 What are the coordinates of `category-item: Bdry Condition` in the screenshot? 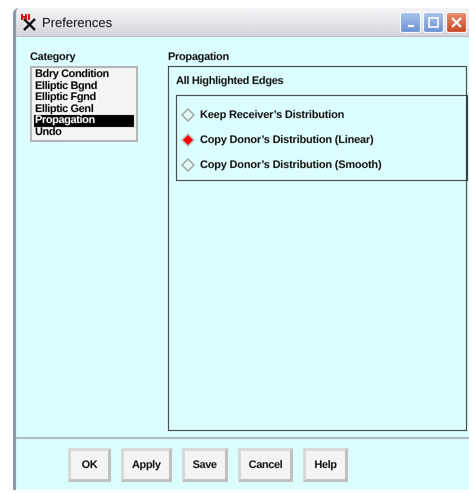 It's located at (84, 74).